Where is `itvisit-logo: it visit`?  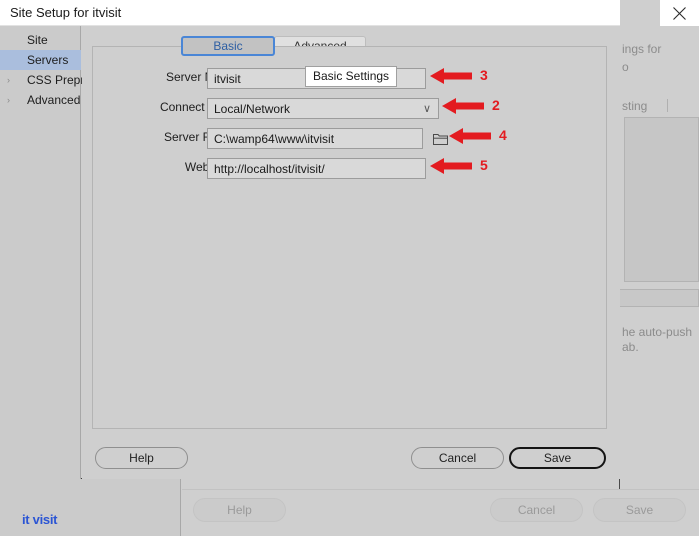
itvisit-logo: it visit is located at coordinates (40, 519).